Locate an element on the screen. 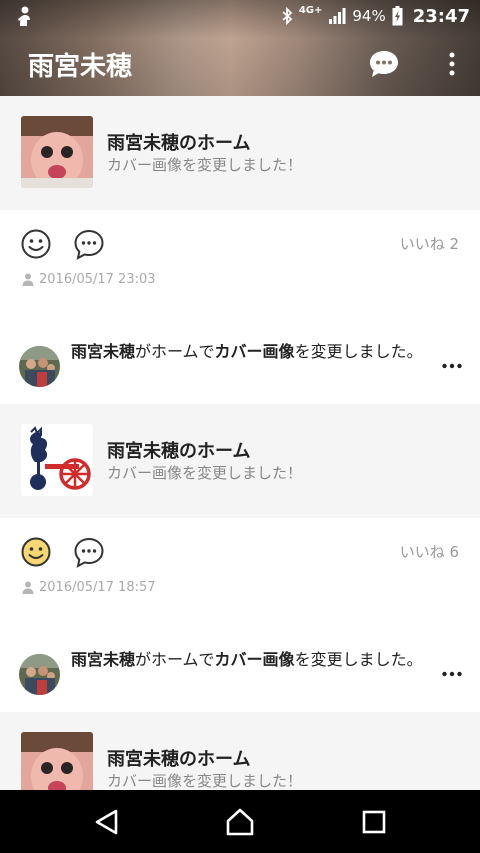 The height and width of the screenshot is (853, 480). status-bar: 4G+ 94% 23:47 is located at coordinates (240, 16).